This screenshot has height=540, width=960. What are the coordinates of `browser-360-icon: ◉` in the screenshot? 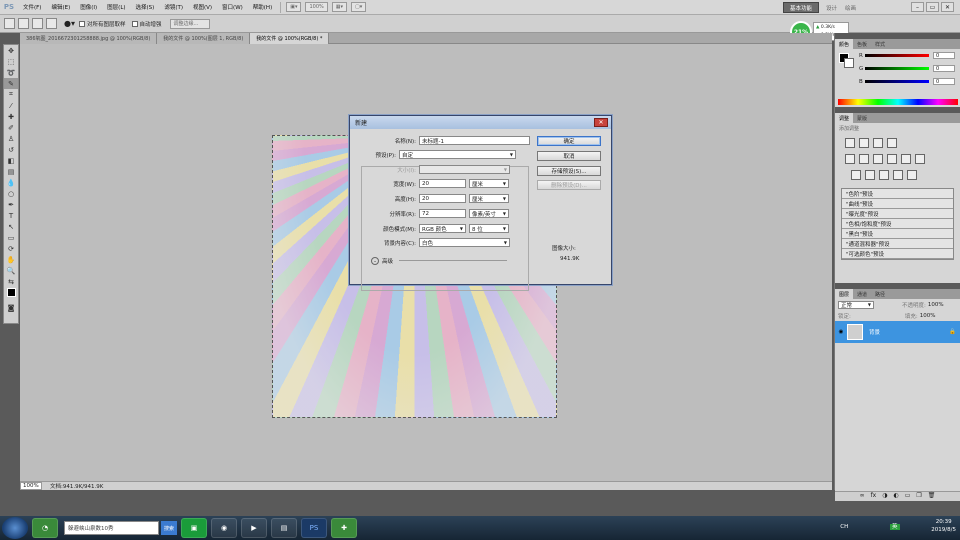 It's located at (224, 528).